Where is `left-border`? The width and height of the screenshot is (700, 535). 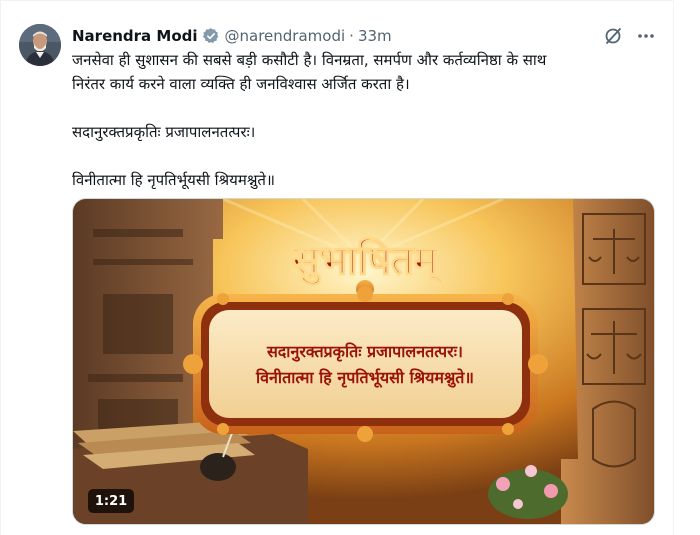
left-border is located at coordinates (0, 267).